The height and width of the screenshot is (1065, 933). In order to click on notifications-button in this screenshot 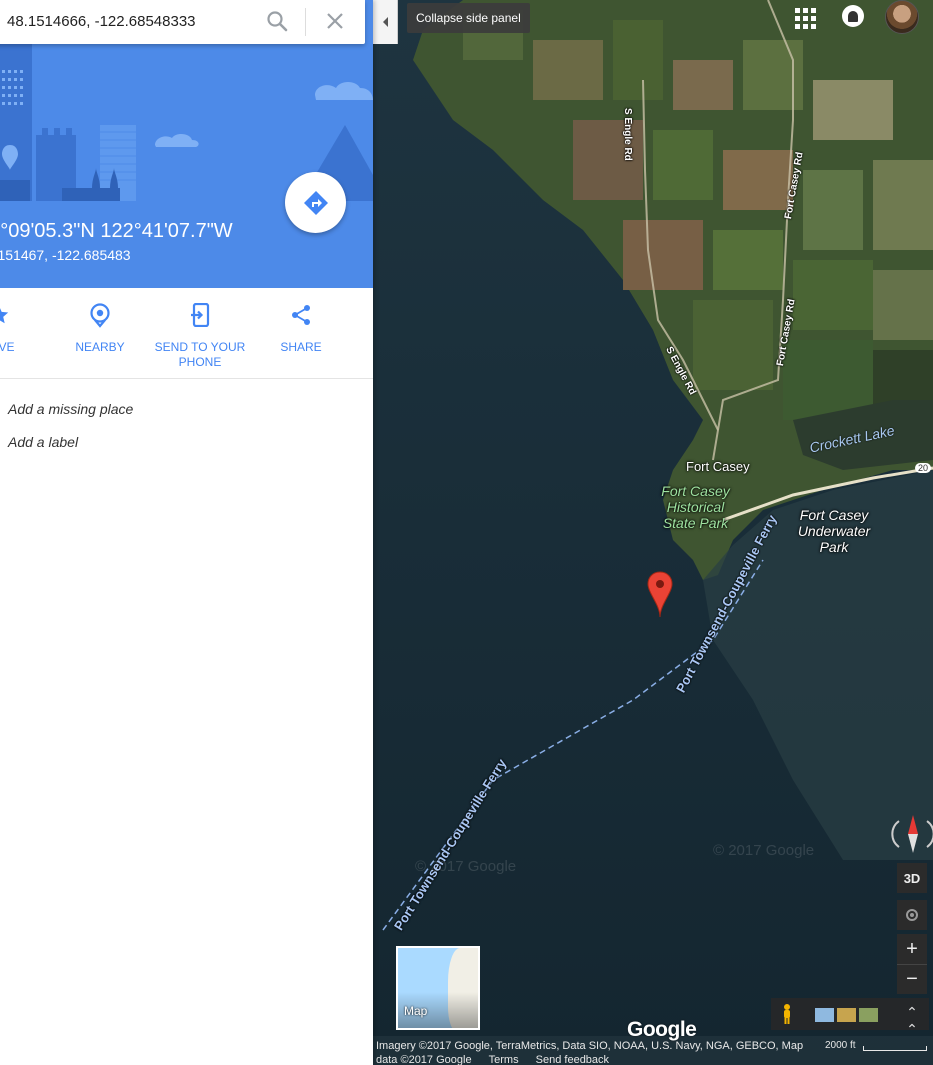, I will do `click(853, 16)`.